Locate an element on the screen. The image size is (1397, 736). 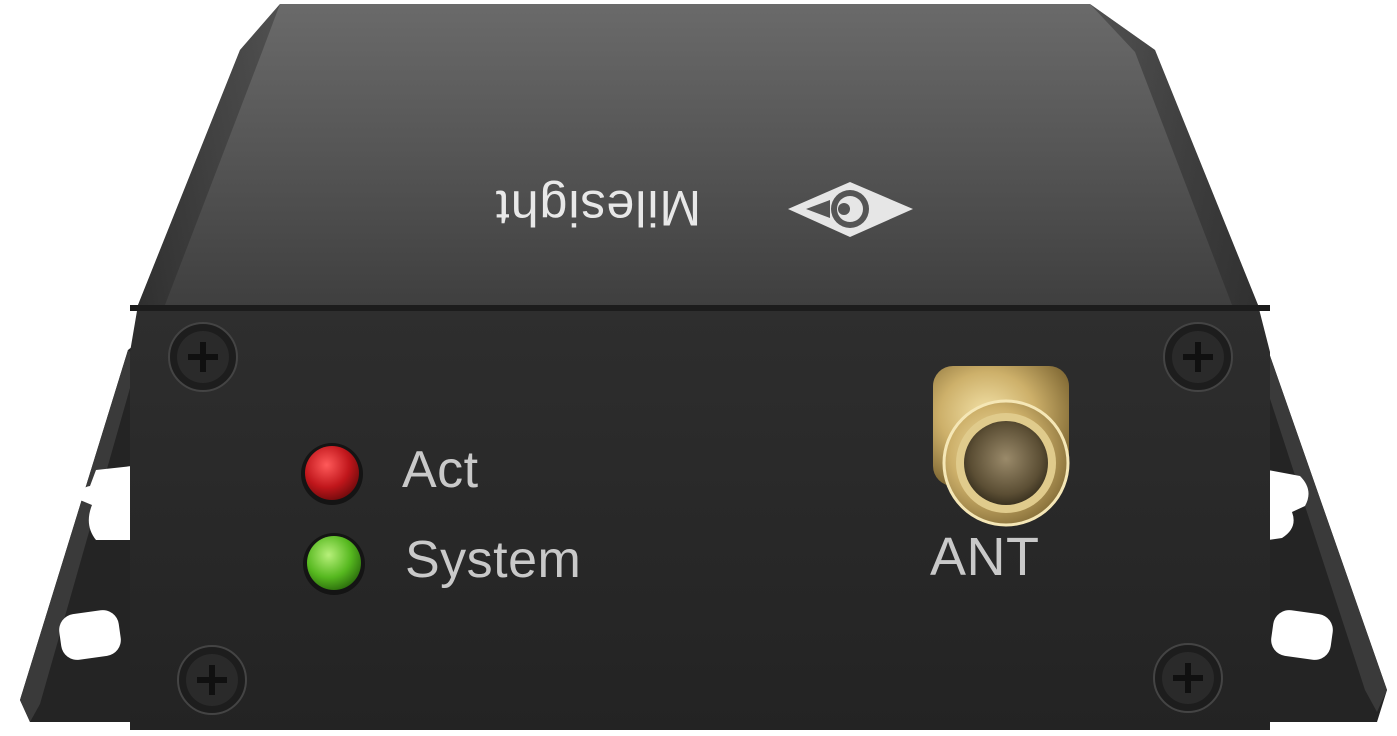
antenna-connector-label: ANT is located at coordinates (985, 557).